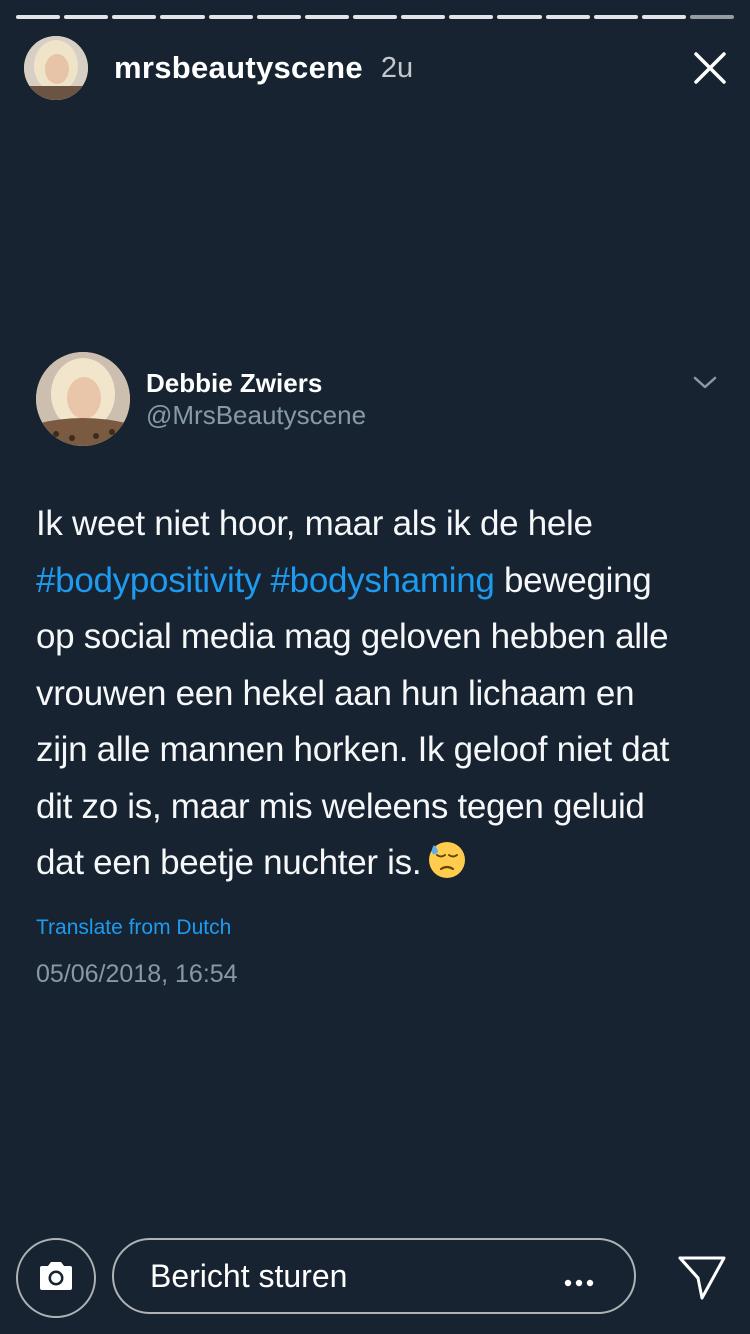 The width and height of the screenshot is (750, 1334). What do you see at coordinates (381, 399) in the screenshot?
I see `tweet-header: Debbie Zwiers @MrsBeautyscene` at bounding box center [381, 399].